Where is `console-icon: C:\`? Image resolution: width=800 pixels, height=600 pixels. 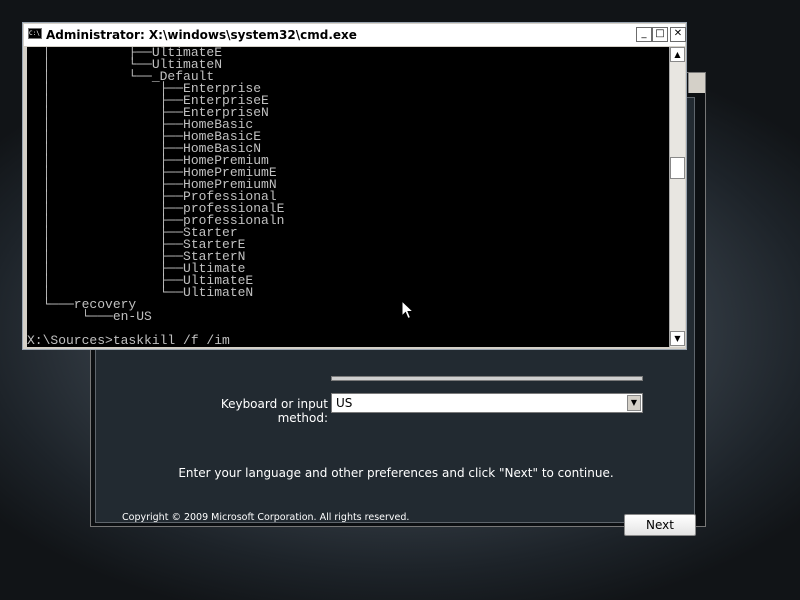 console-icon: C:\ is located at coordinates (35, 33).